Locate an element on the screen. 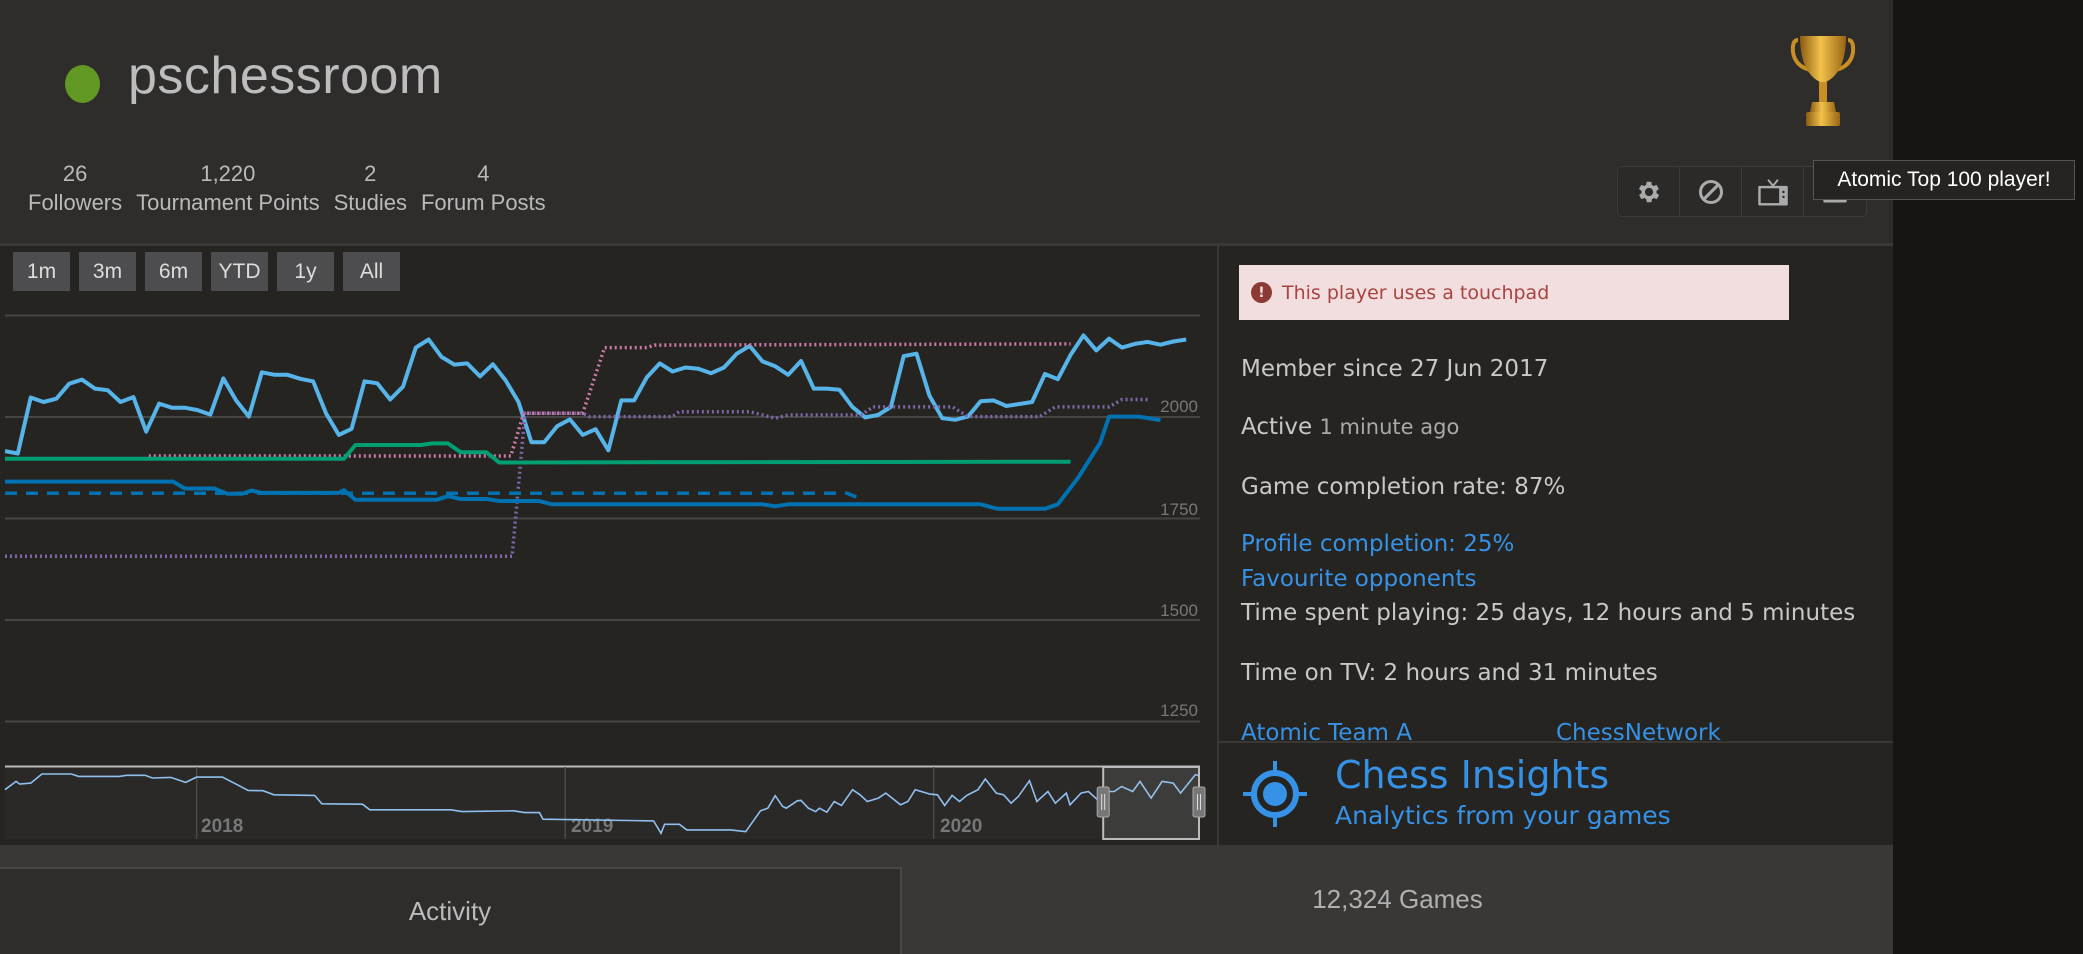  watch-tv-button is located at coordinates (1773, 191).